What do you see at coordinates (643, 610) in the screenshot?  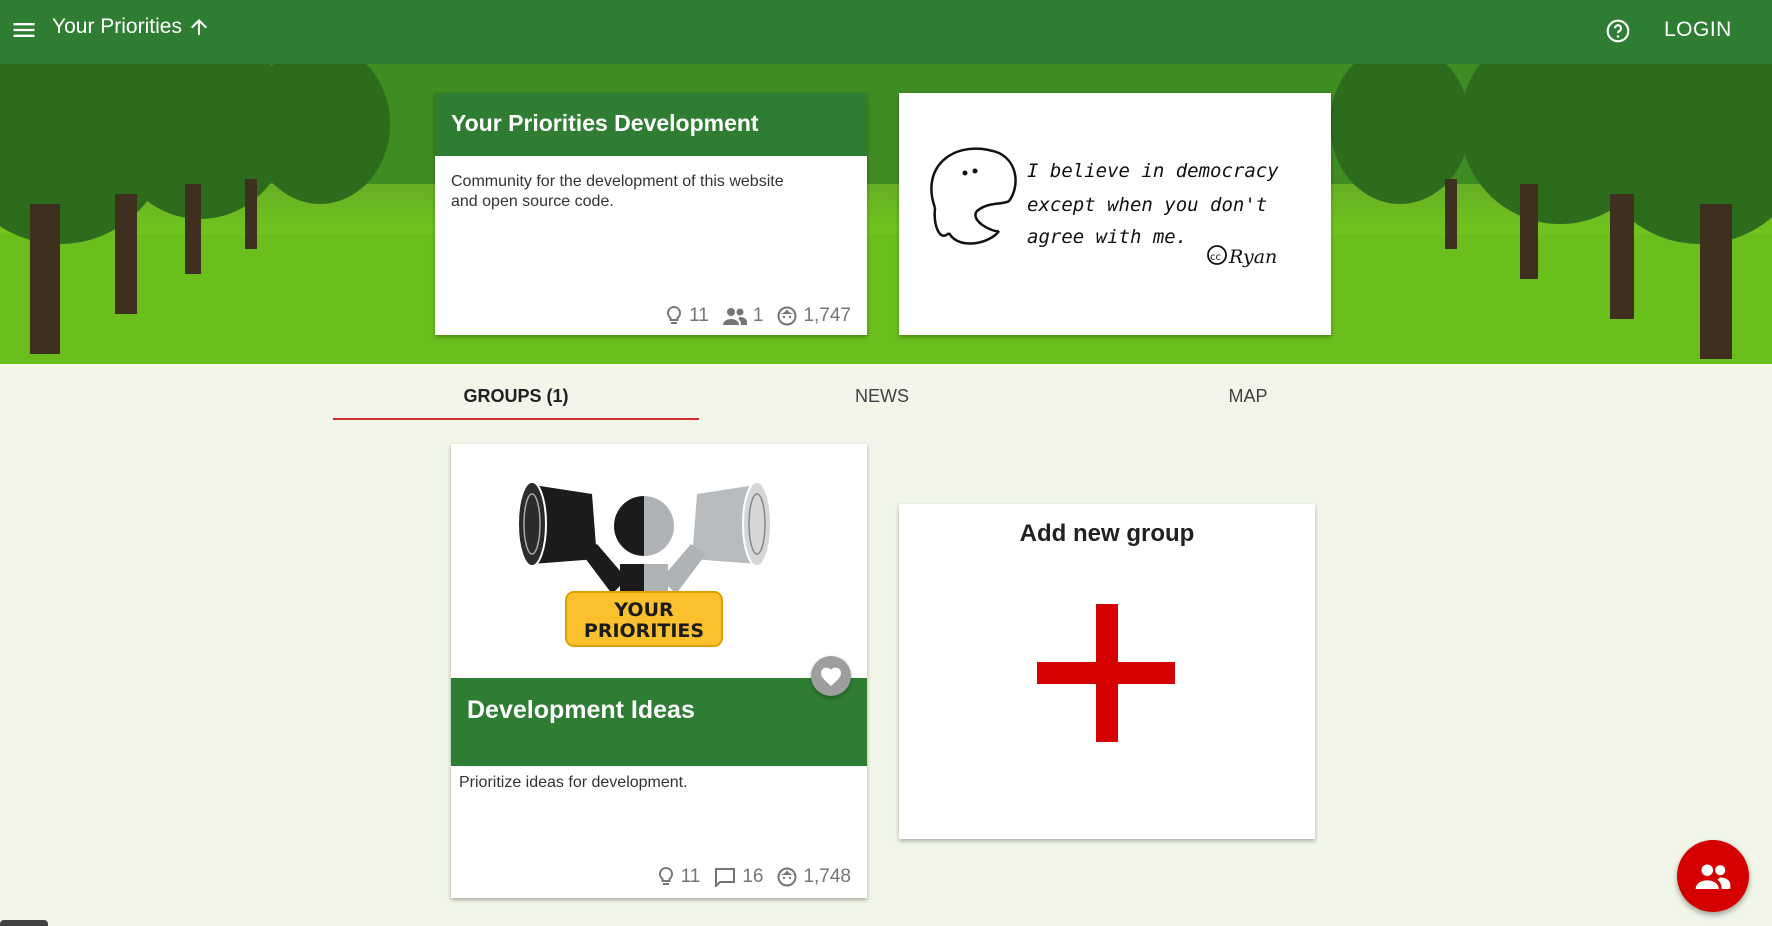 I see `logo-text-your: YOUR` at bounding box center [643, 610].